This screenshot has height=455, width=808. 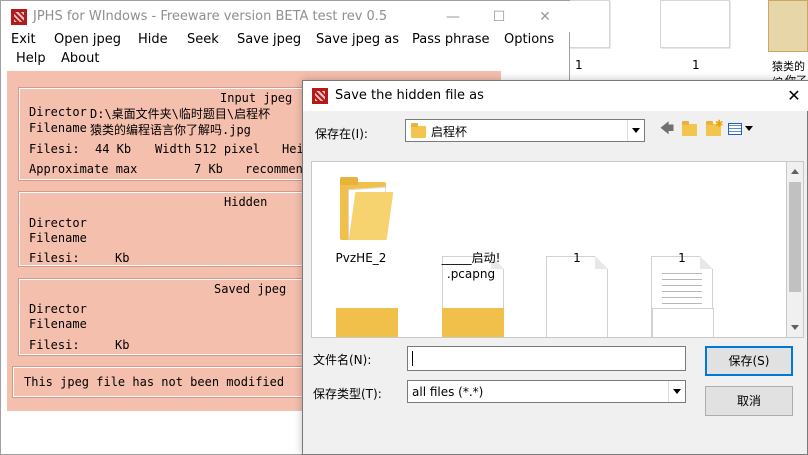 I want to click on file-type-value: all files (*.*), so click(x=448, y=392).